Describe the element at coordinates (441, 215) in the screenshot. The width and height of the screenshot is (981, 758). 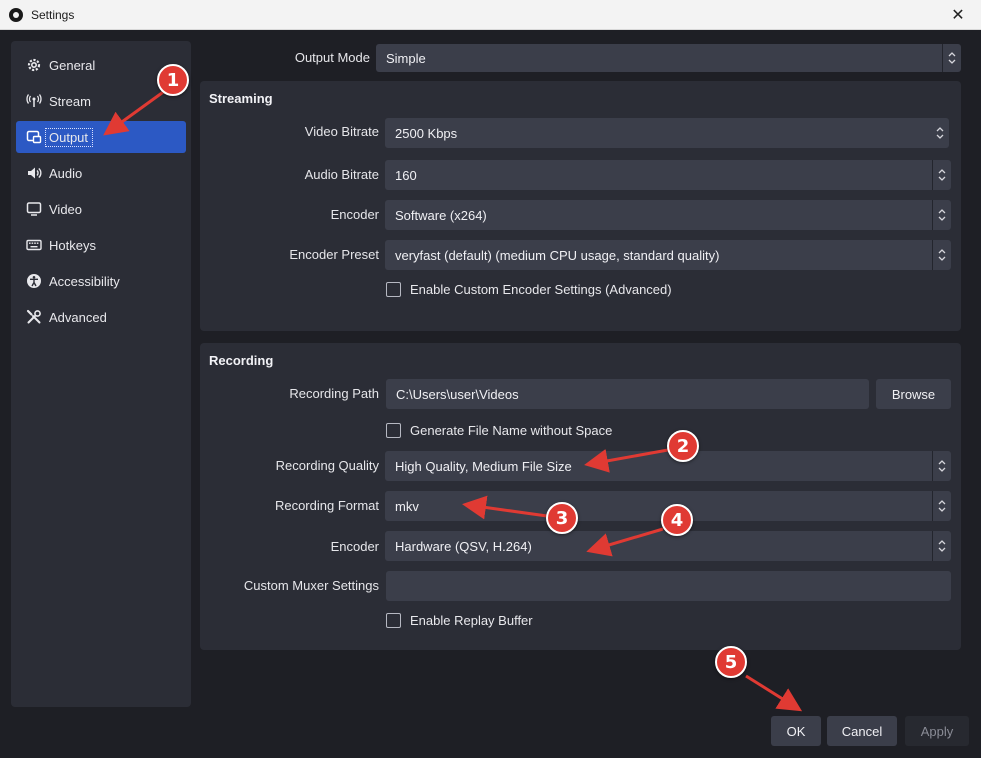
I see `stream-encoder-value: Software (x264)` at that location.